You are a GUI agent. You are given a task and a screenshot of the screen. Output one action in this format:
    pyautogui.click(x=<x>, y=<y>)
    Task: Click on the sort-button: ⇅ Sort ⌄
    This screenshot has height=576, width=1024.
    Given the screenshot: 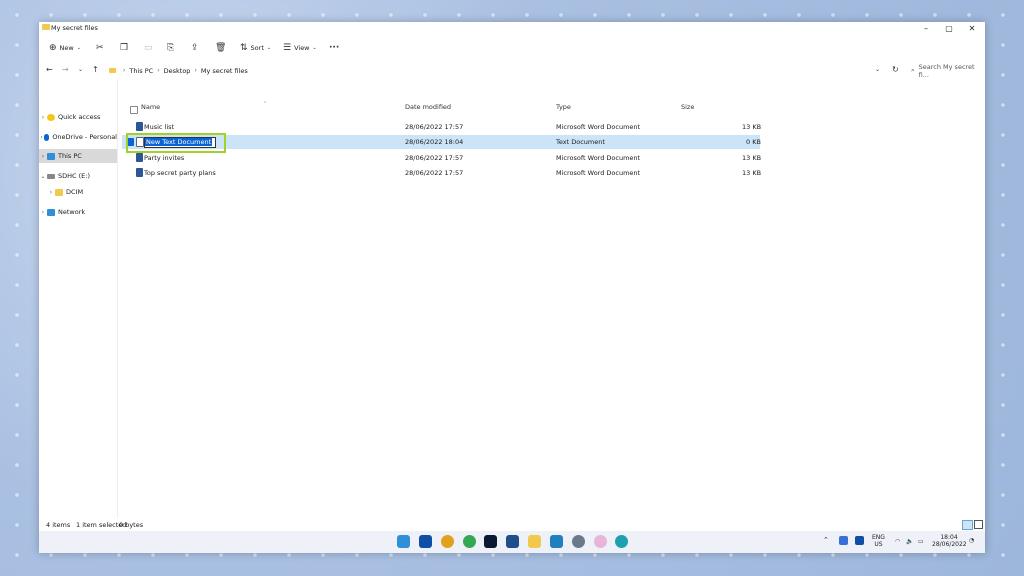 What is the action you would take?
    pyautogui.click(x=255, y=48)
    